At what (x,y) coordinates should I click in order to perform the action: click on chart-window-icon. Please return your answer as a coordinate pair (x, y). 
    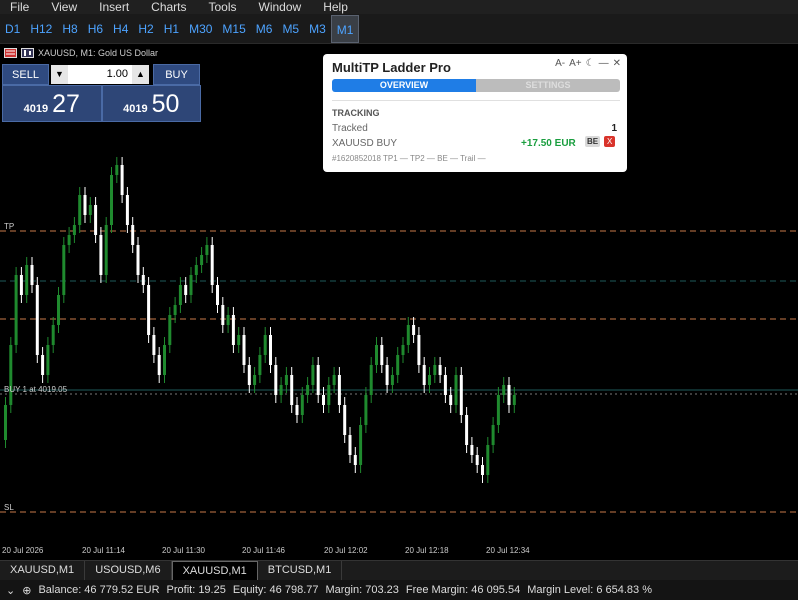
    Looking at the image, I should click on (10, 53).